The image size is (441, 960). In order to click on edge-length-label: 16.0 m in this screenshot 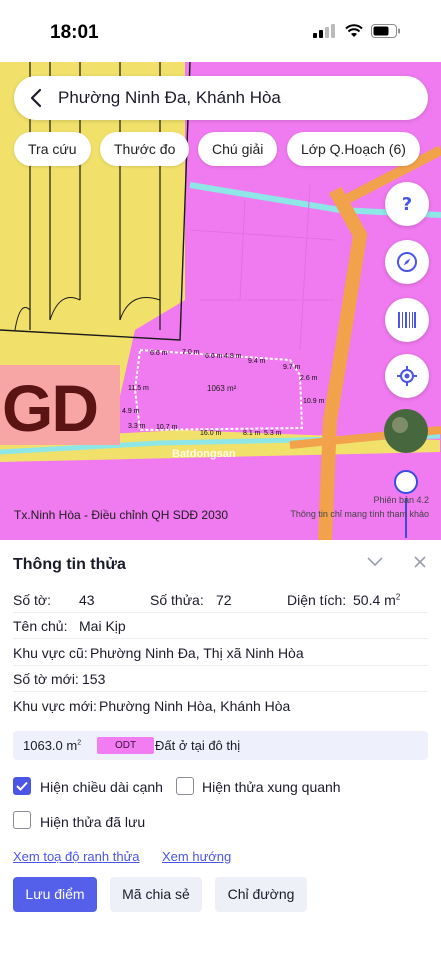, I will do `click(211, 433)`.